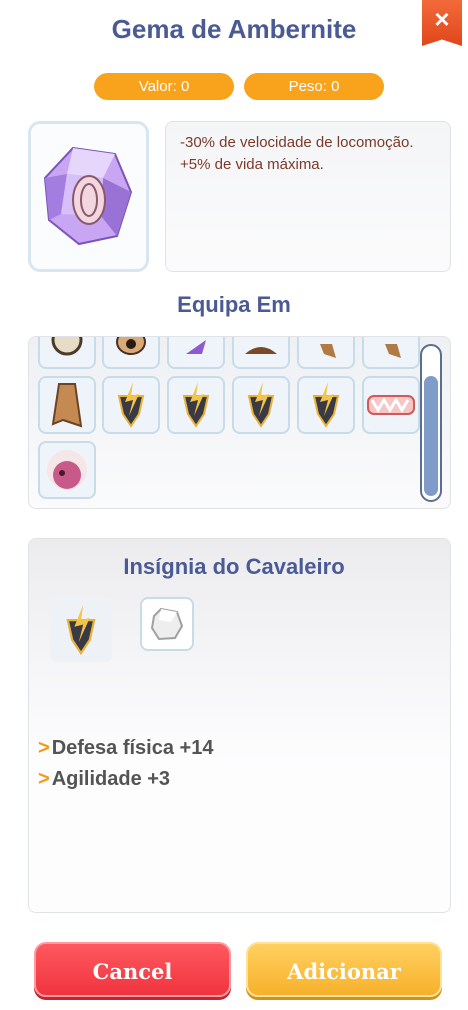 The height and width of the screenshot is (1010, 468). I want to click on equip-scrollbar, so click(431, 423).